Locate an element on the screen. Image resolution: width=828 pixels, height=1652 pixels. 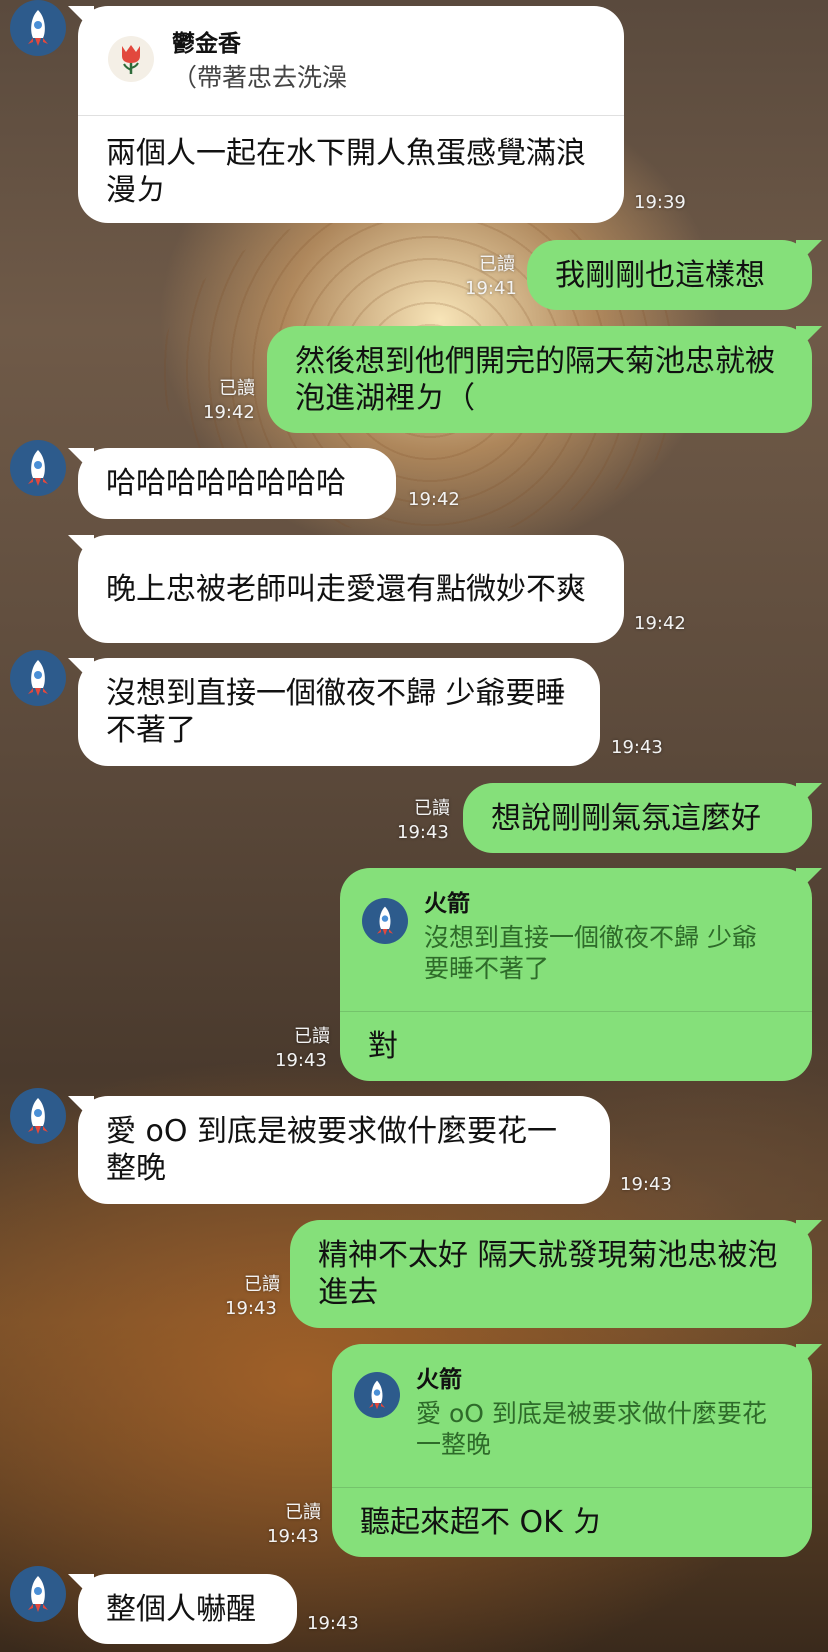
message-bubble-reply: 火箭 愛 oO 到底是被要求做什麼要花一整晚 聽起來超不 OK ㄉ is located at coordinates (572, 1450).